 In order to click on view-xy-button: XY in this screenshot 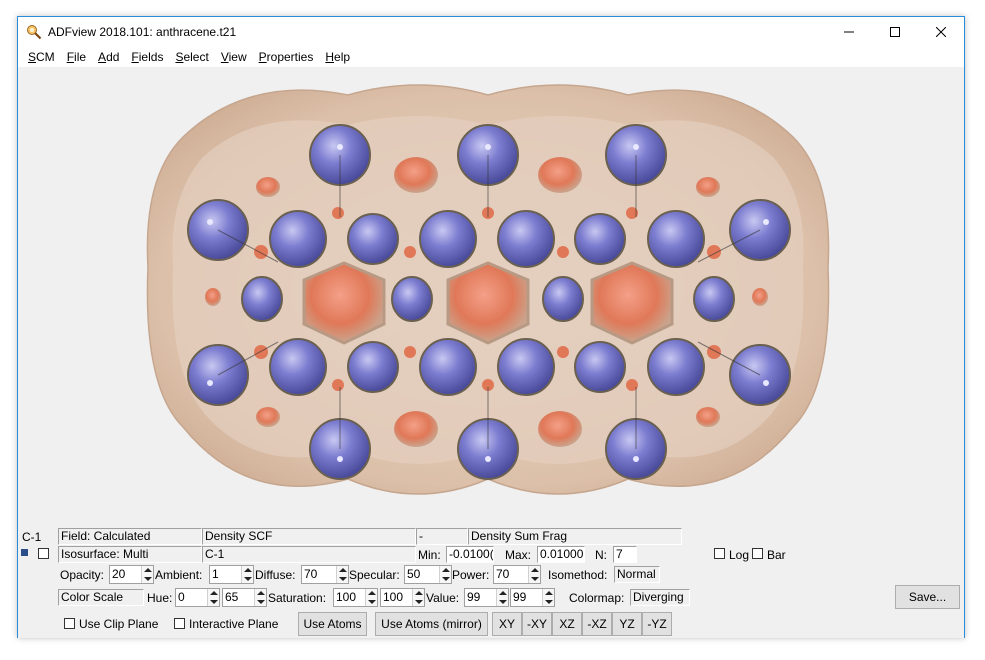, I will do `click(507, 624)`.